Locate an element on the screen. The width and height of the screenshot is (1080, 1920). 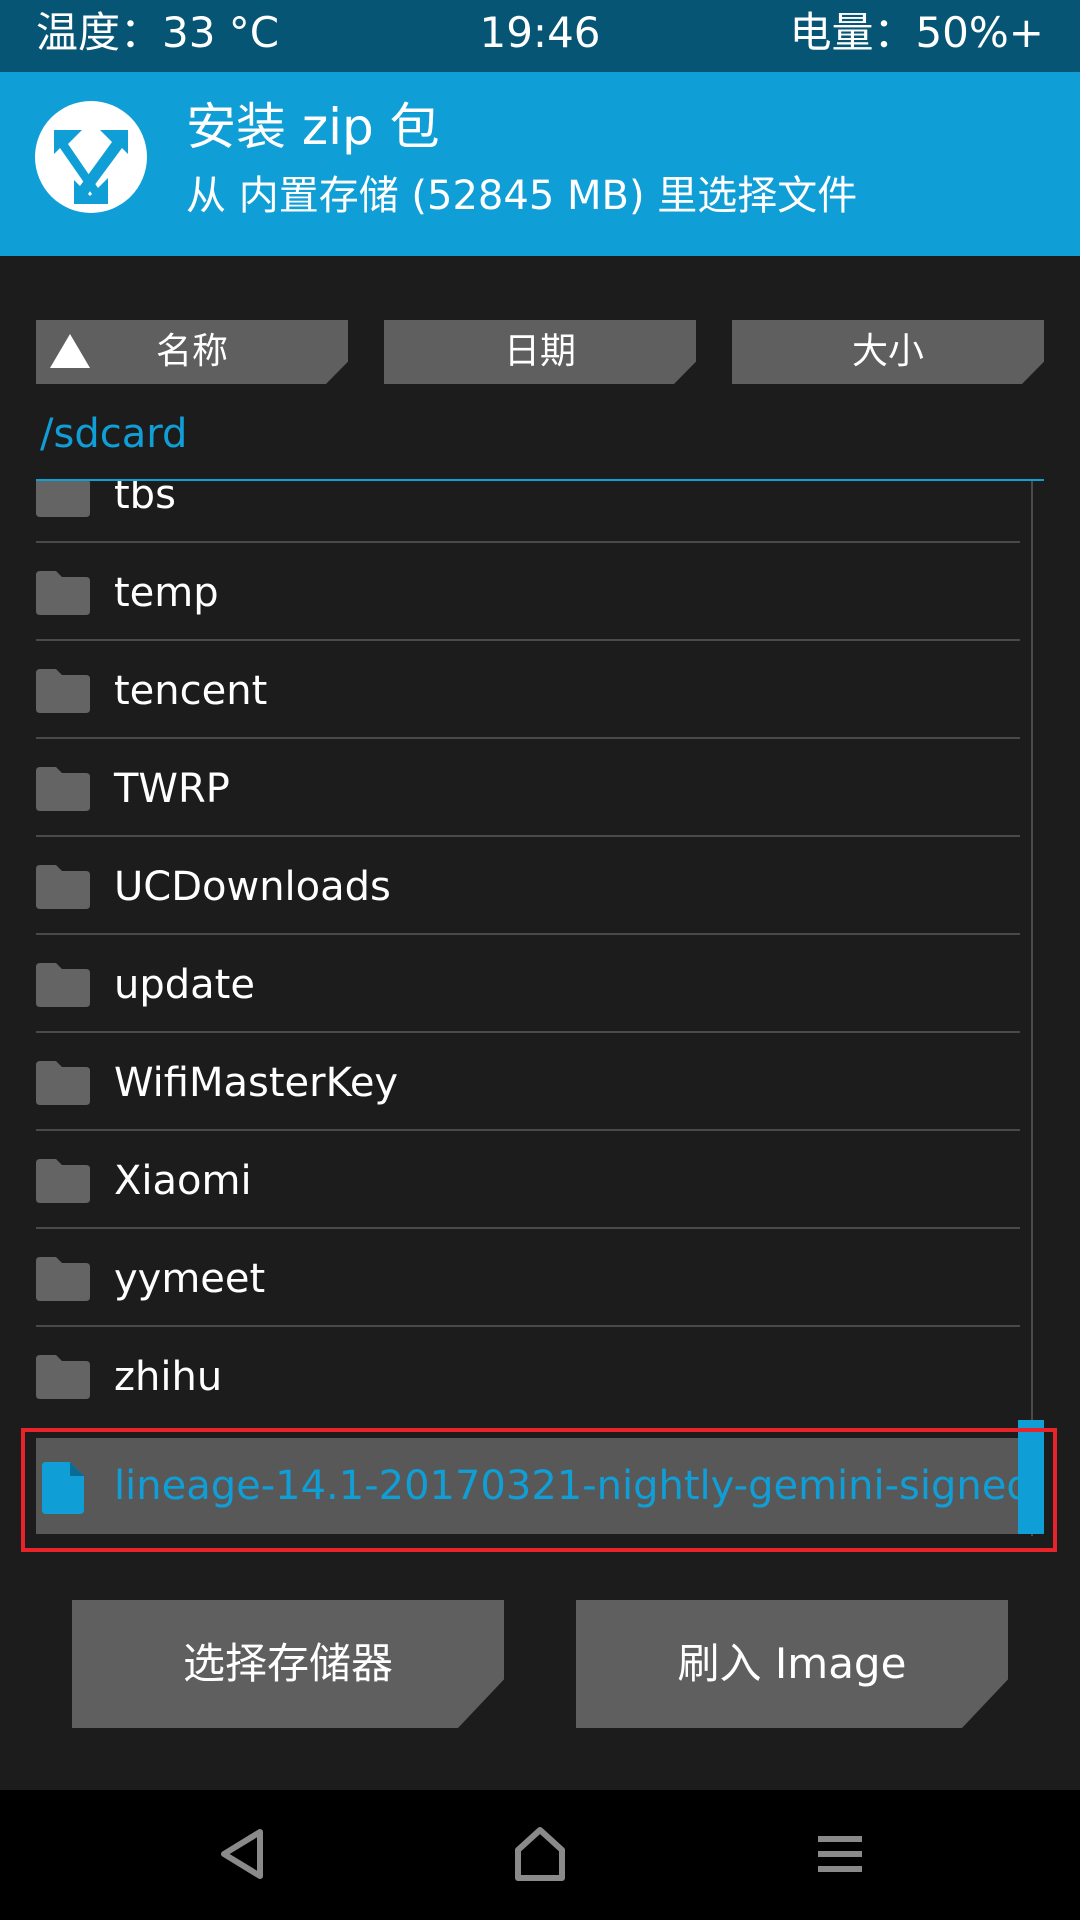
current-path: /sdcard is located at coordinates (114, 434).